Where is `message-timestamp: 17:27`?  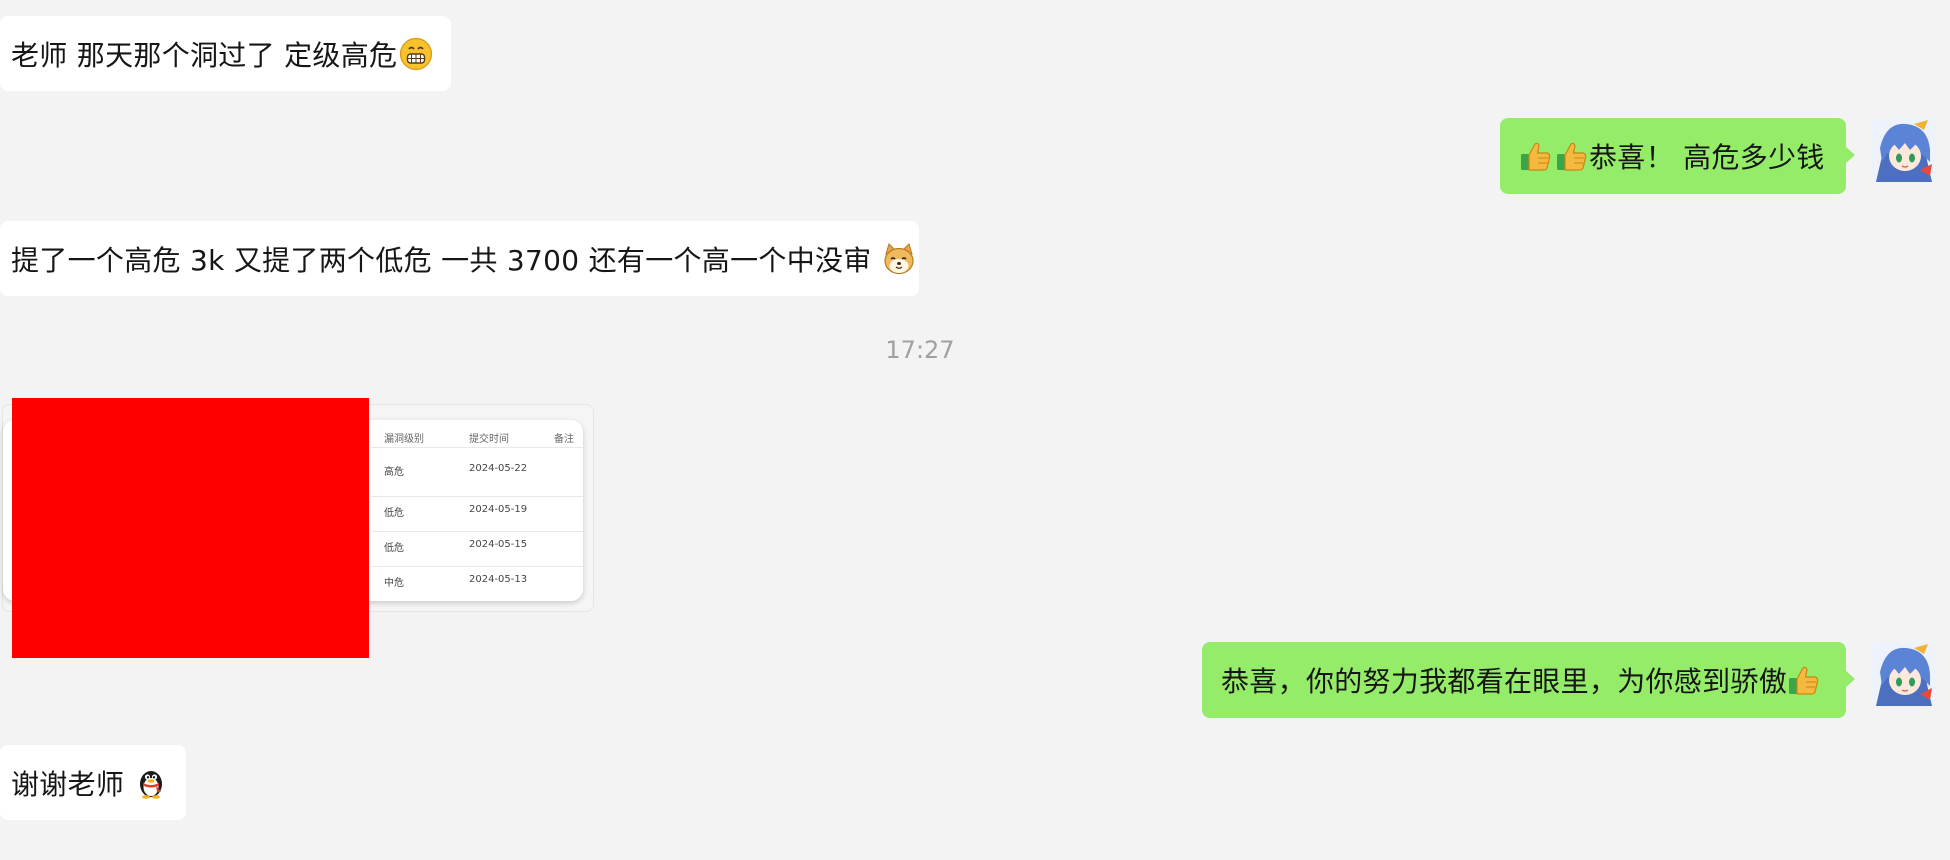
message-timestamp: 17:27 is located at coordinates (920, 350).